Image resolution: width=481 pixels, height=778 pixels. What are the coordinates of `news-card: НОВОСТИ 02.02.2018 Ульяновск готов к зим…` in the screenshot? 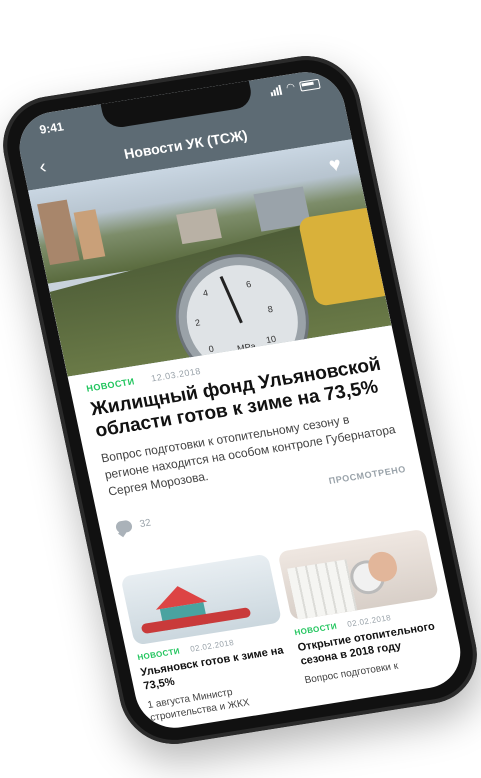 It's located at (209, 639).